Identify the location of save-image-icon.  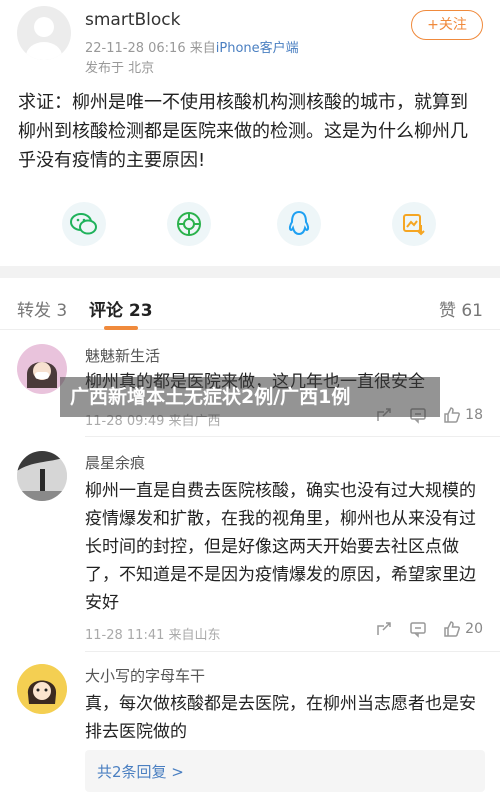
(414, 224).